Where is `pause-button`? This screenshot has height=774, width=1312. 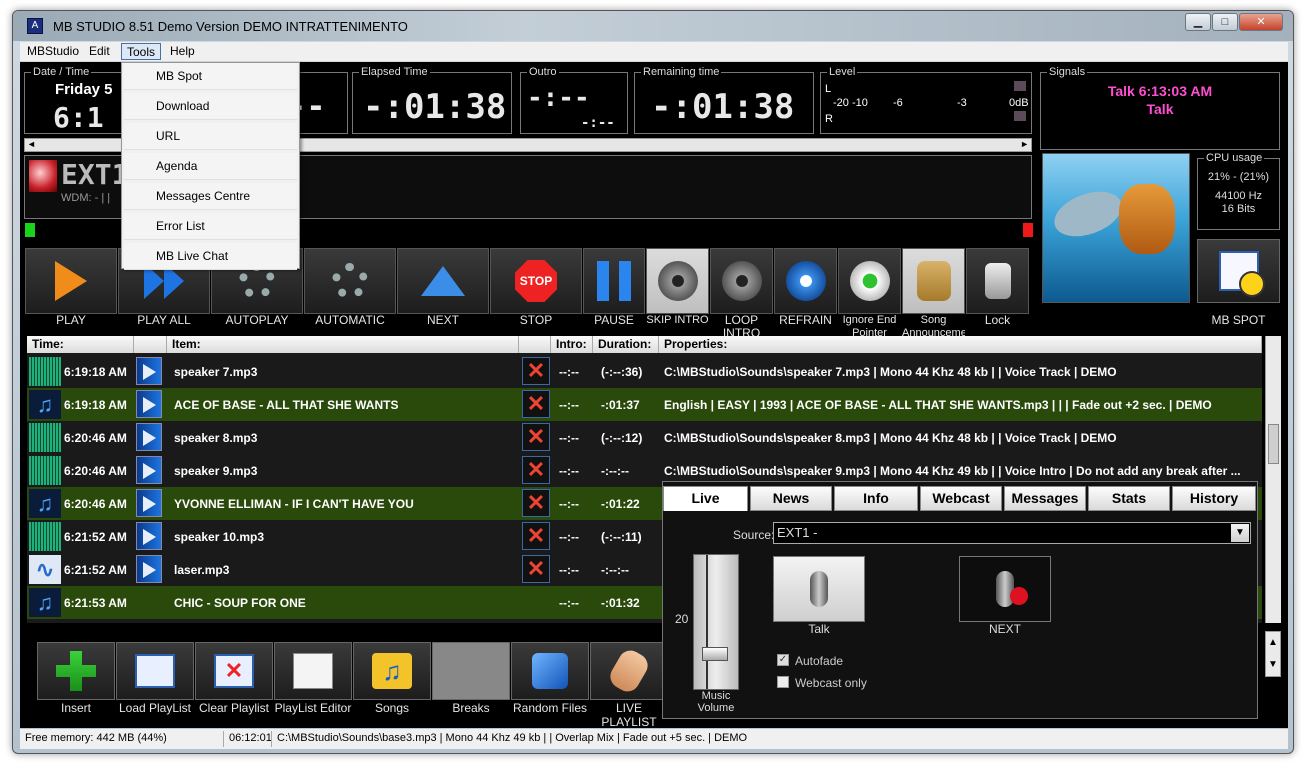 pause-button is located at coordinates (614, 281).